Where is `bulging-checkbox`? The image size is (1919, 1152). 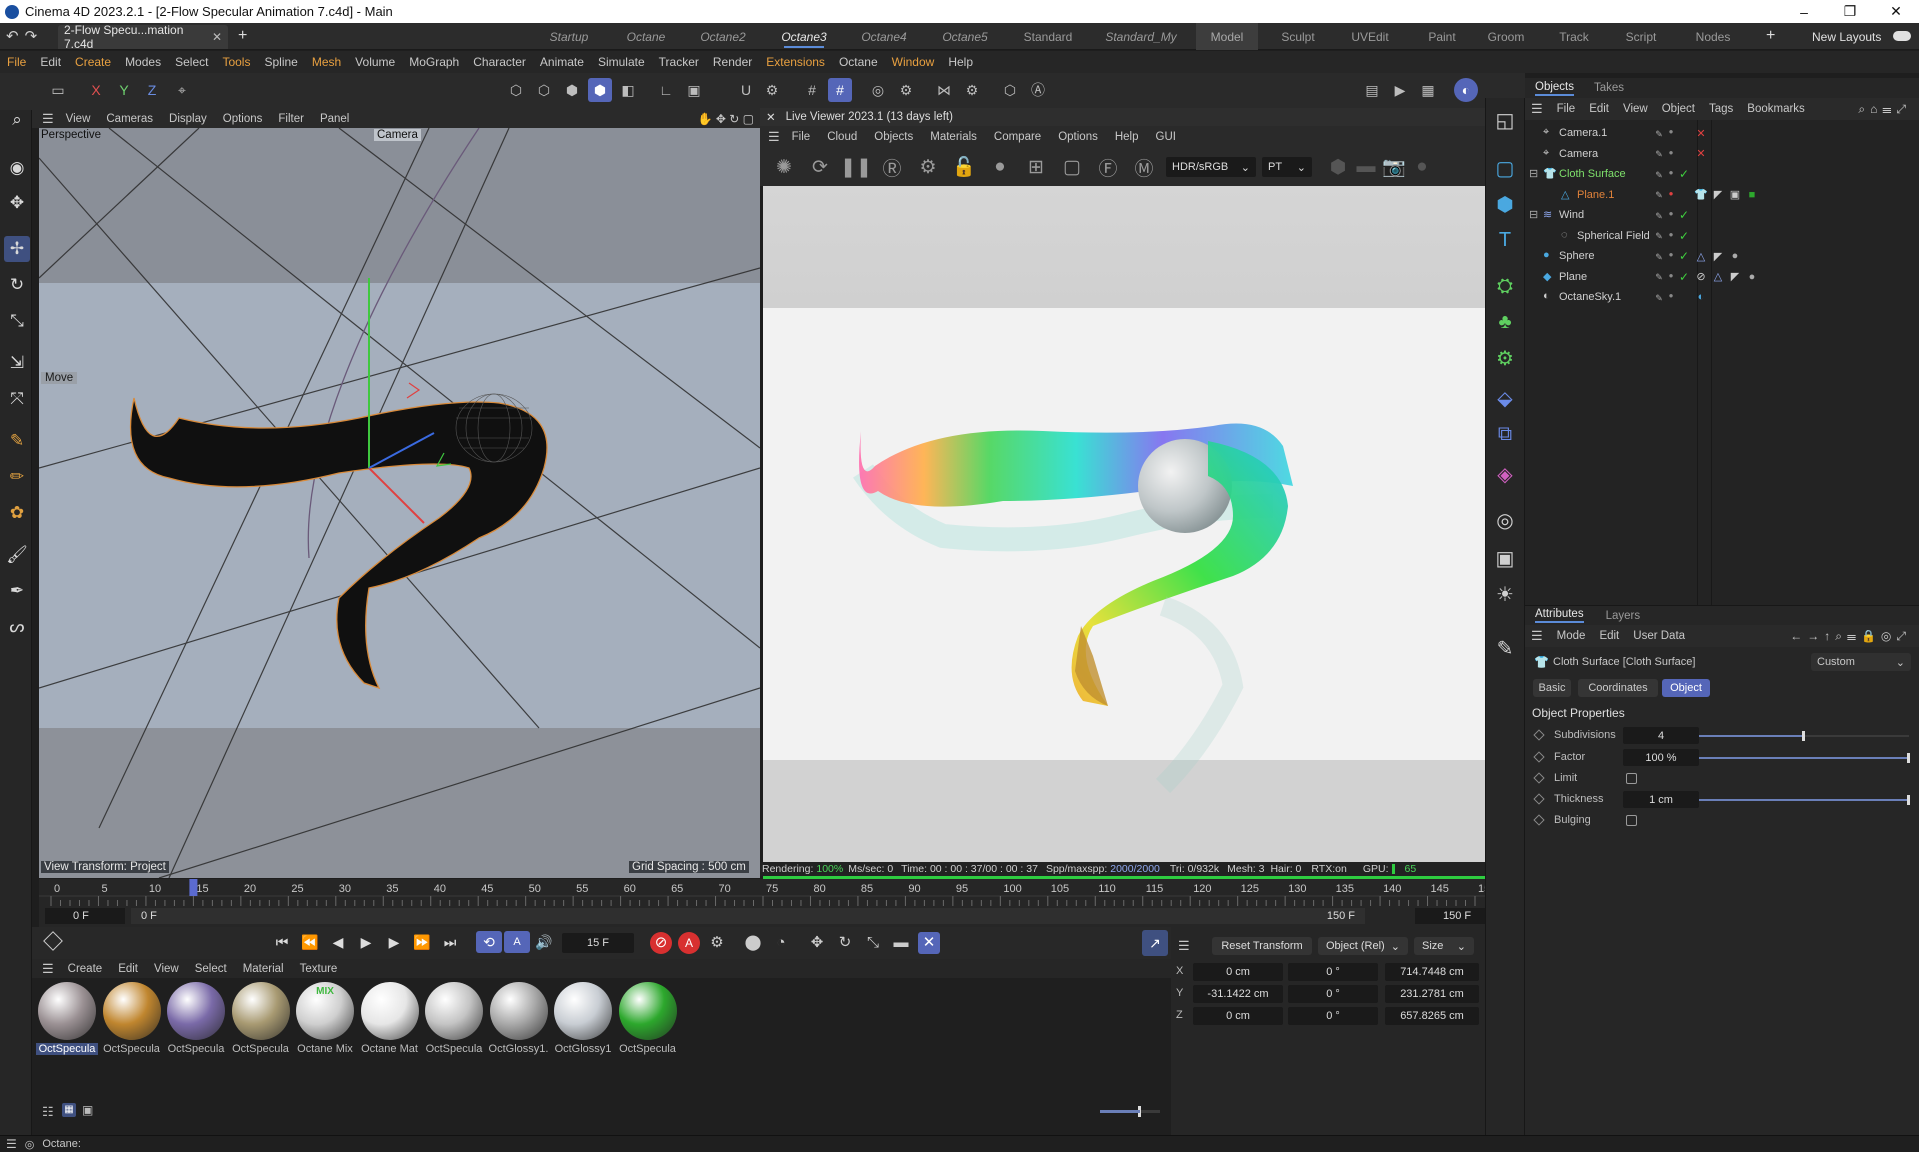
bulging-checkbox is located at coordinates (1631, 820).